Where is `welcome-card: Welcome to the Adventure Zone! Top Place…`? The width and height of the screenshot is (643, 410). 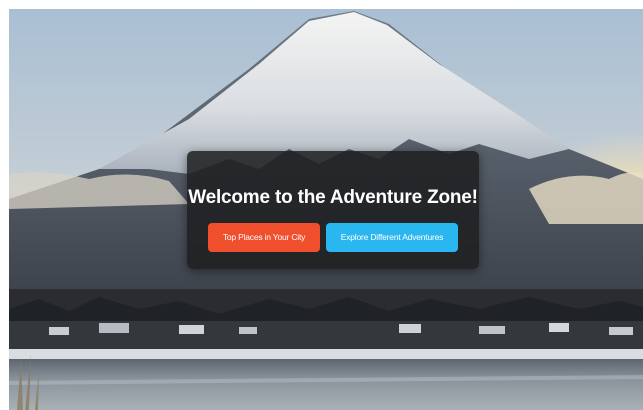 welcome-card: Welcome to the Adventure Zone! Top Place… is located at coordinates (333, 210).